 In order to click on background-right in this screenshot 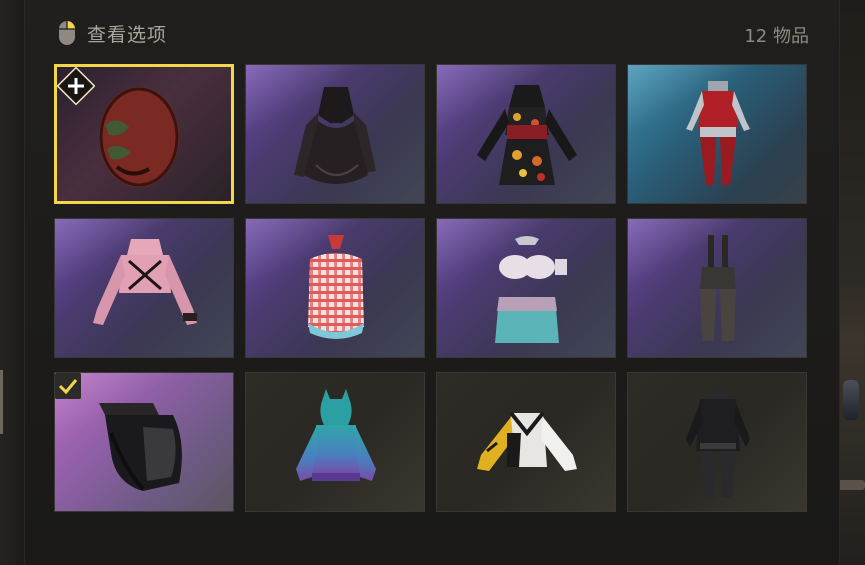, I will do `click(851, 282)`.